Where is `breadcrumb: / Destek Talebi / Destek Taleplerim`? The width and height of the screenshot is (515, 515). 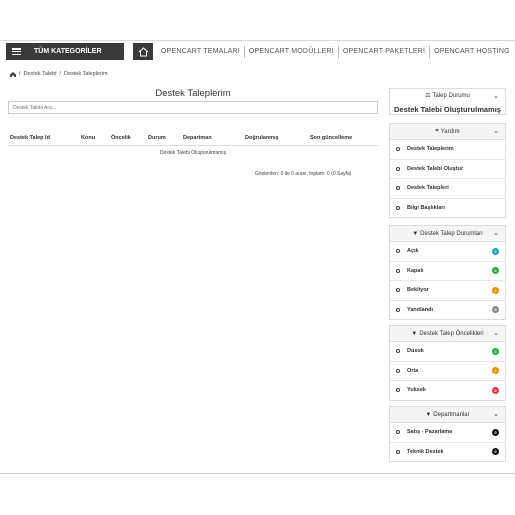
breadcrumb: / Destek Talebi / Destek Taleplerim is located at coordinates (59, 74).